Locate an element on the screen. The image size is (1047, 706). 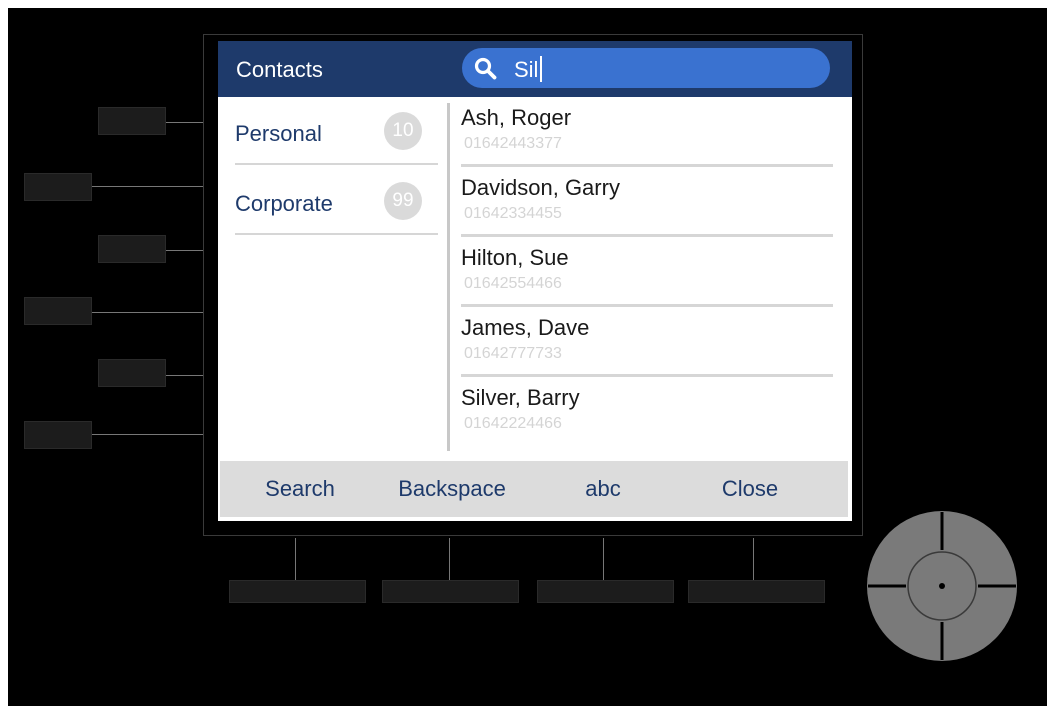
search-text: Sil is located at coordinates (526, 69).